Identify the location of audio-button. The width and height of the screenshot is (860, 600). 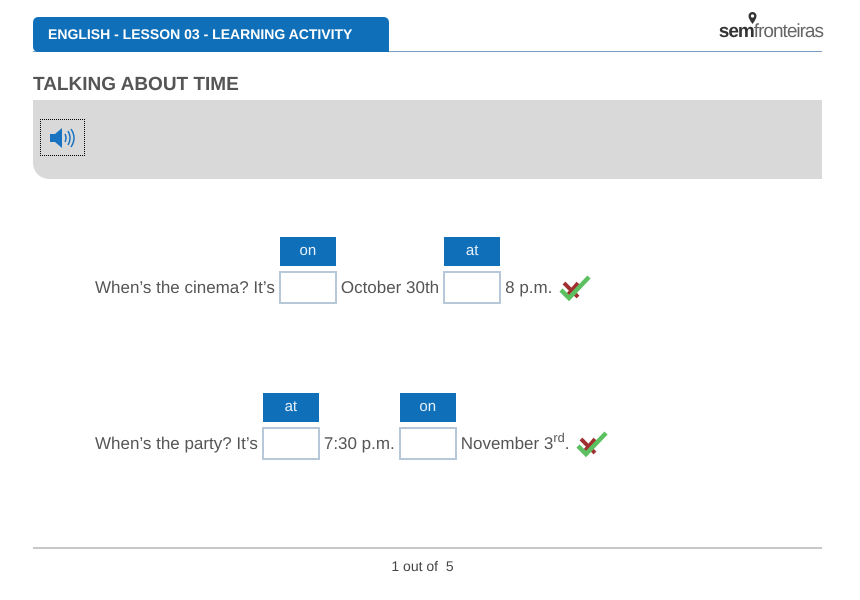
(62, 137).